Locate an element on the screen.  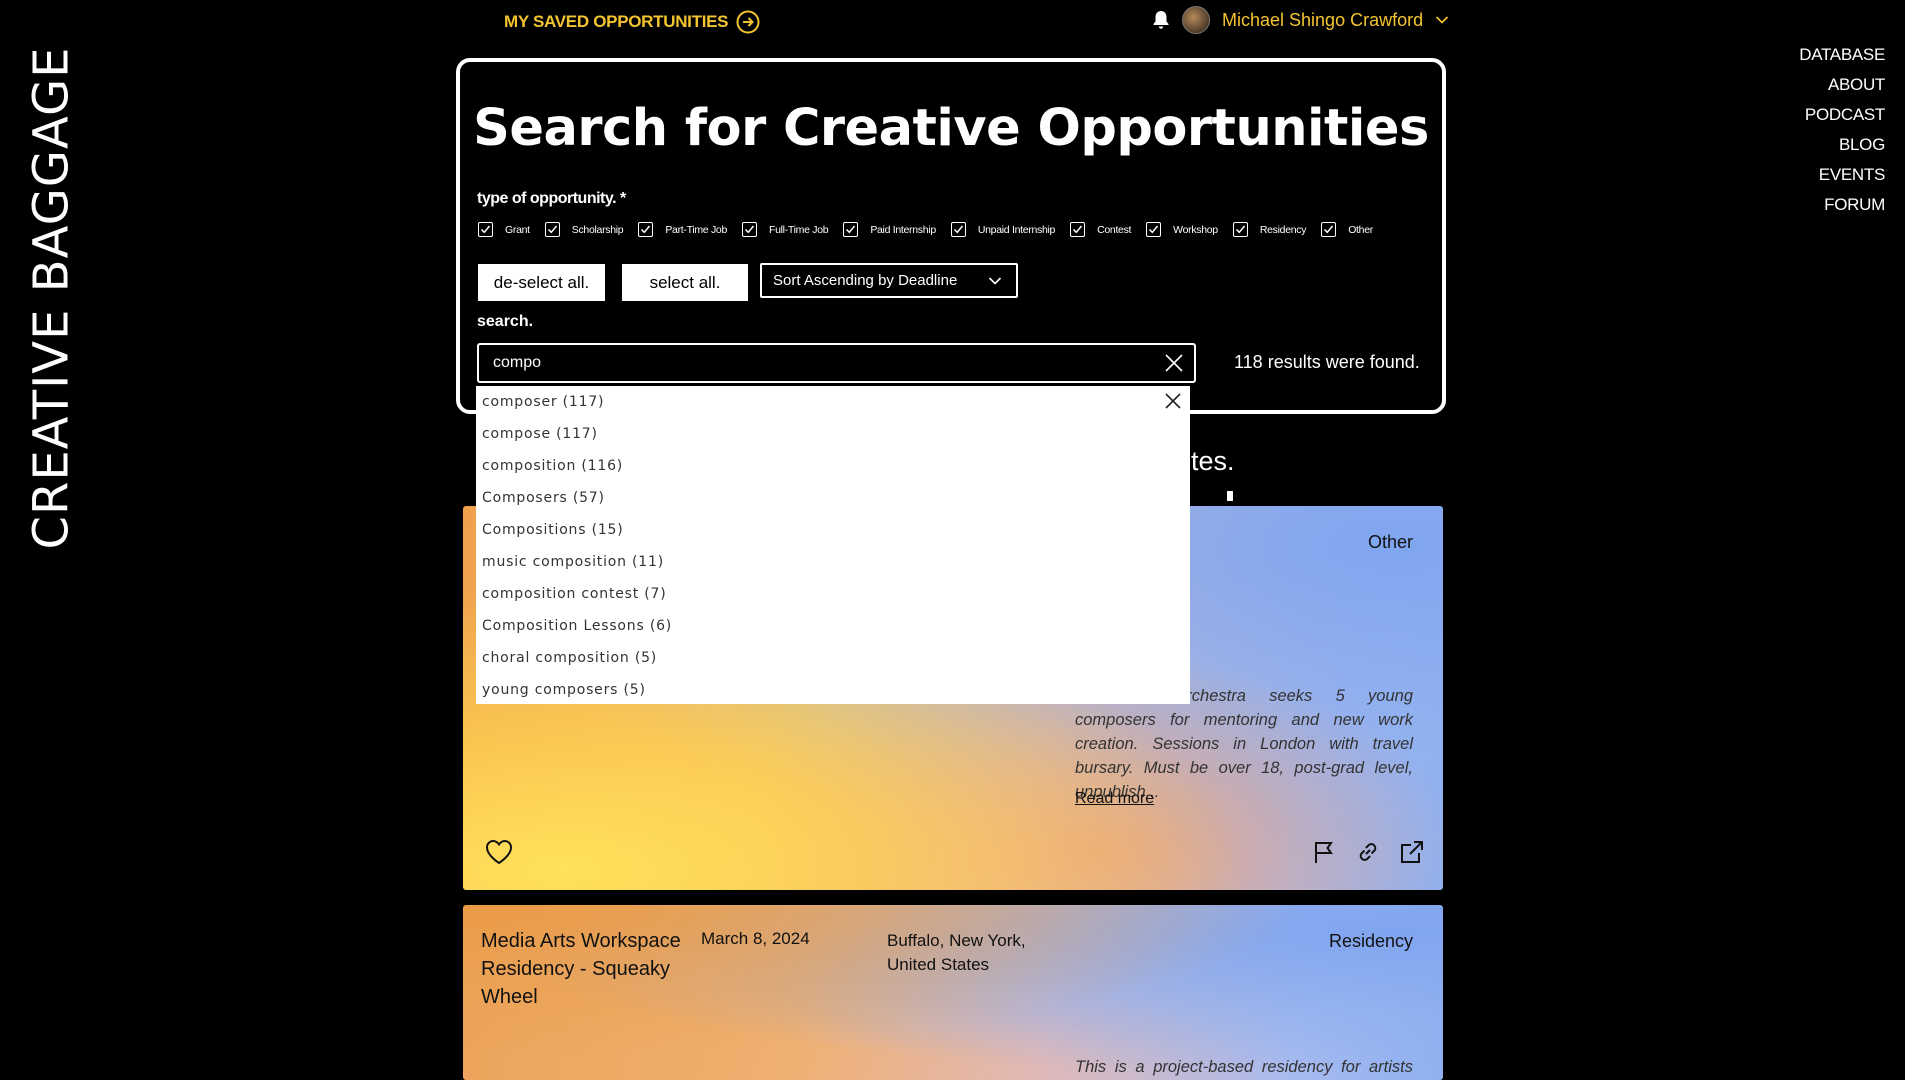
type-filter-part-time-job: Part-Time Job is located at coordinates (682, 229).